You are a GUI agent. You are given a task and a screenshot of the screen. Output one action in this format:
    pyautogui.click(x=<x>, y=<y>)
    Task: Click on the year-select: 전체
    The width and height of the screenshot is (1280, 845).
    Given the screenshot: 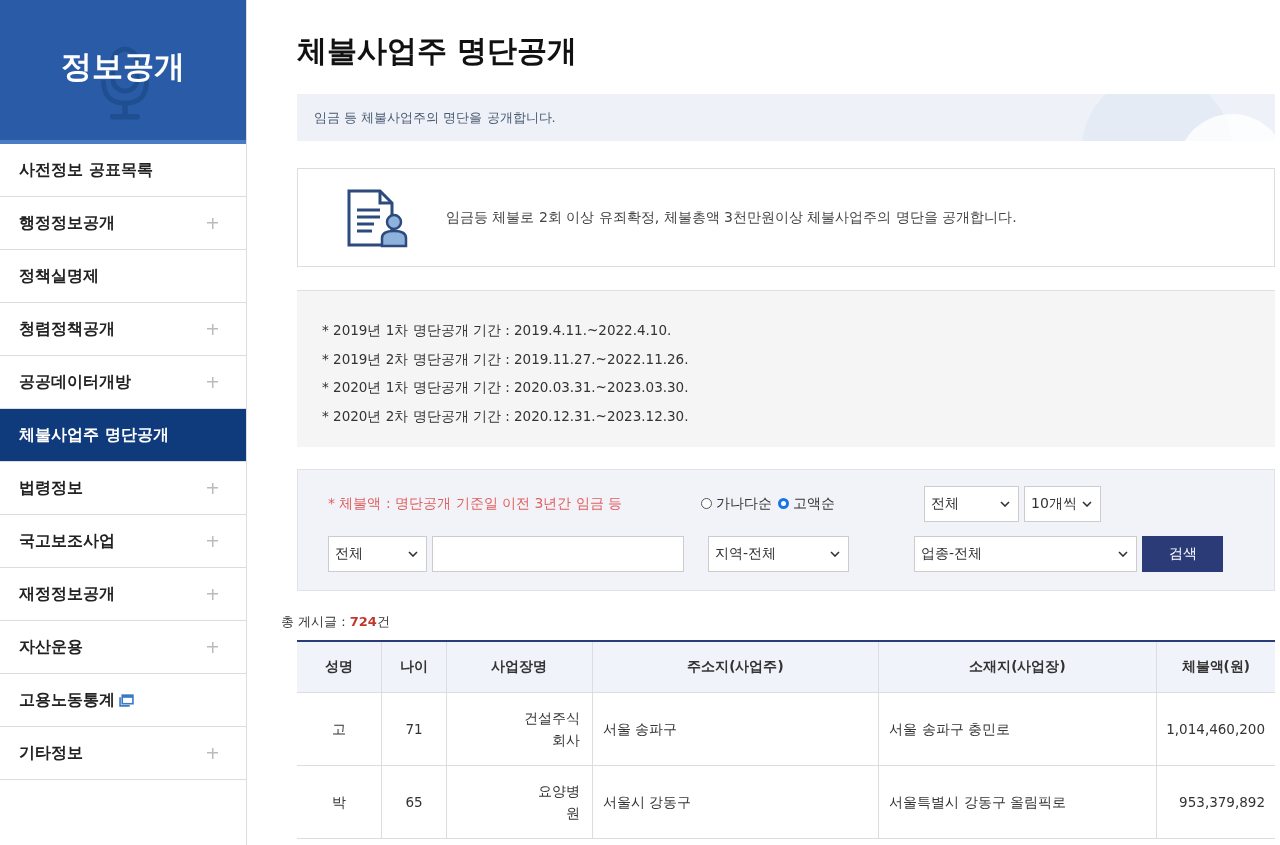 What is the action you would take?
    pyautogui.click(x=971, y=503)
    